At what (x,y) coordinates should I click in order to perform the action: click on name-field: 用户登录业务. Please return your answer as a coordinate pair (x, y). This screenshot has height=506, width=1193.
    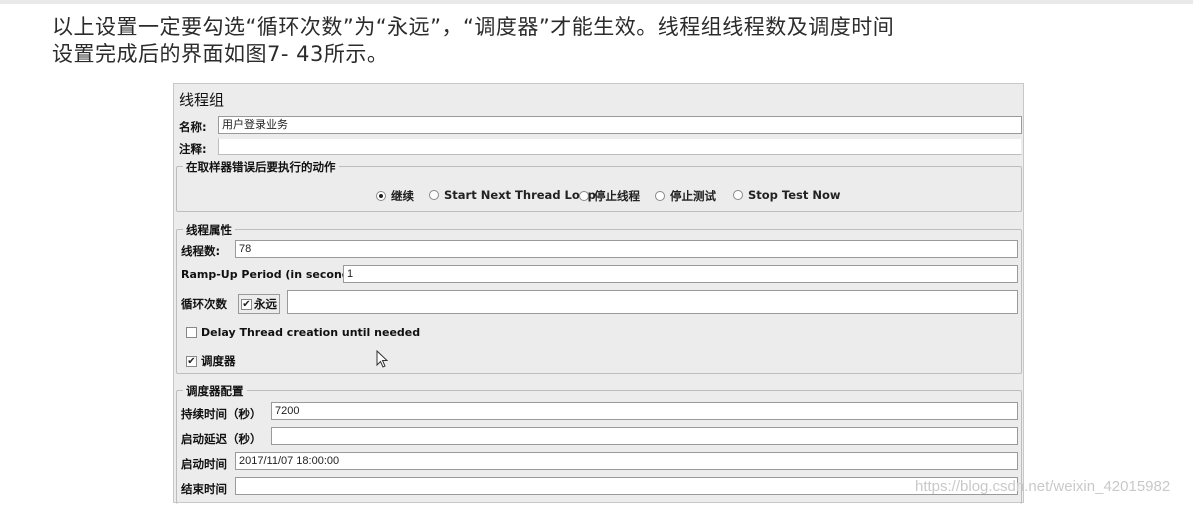
    Looking at the image, I should click on (620, 125).